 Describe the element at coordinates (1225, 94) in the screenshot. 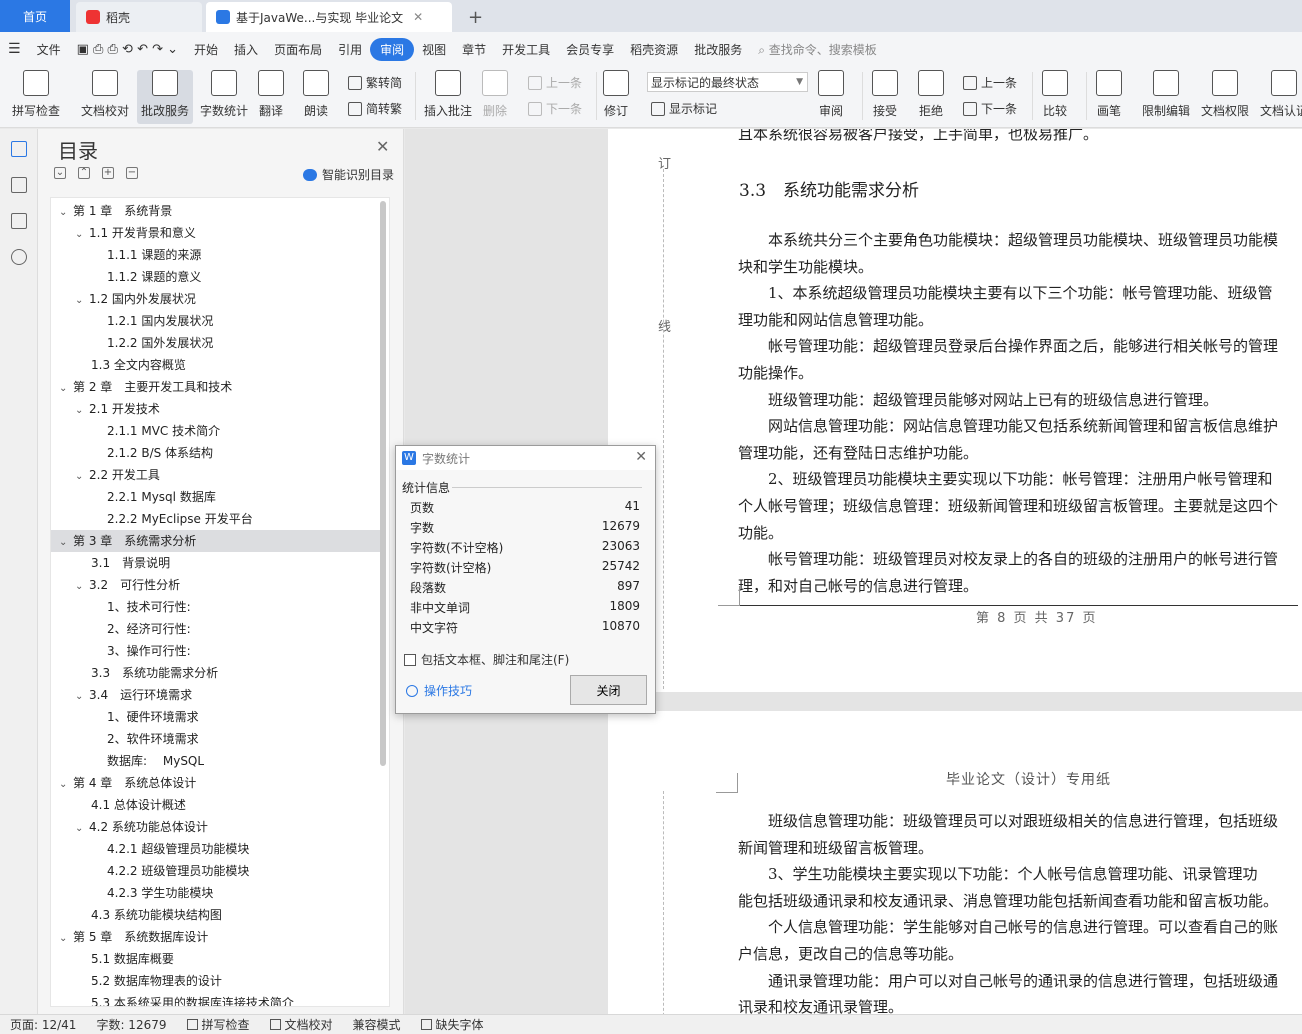

I see `doc-permission-button: 文档权限` at that location.